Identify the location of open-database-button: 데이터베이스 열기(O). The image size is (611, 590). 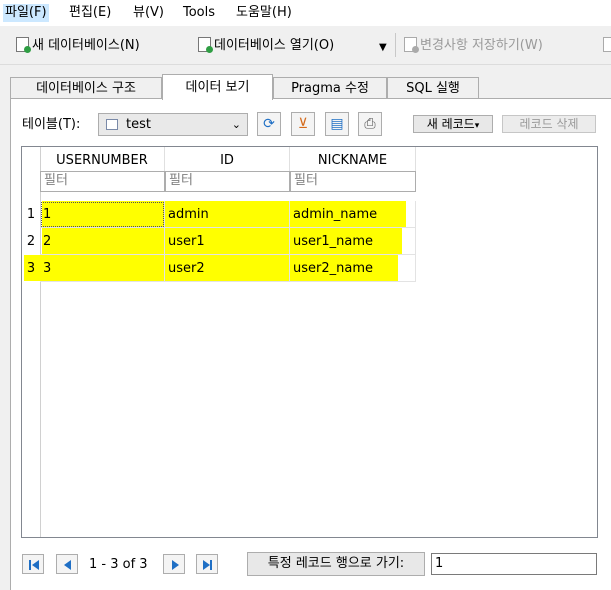
(266, 46).